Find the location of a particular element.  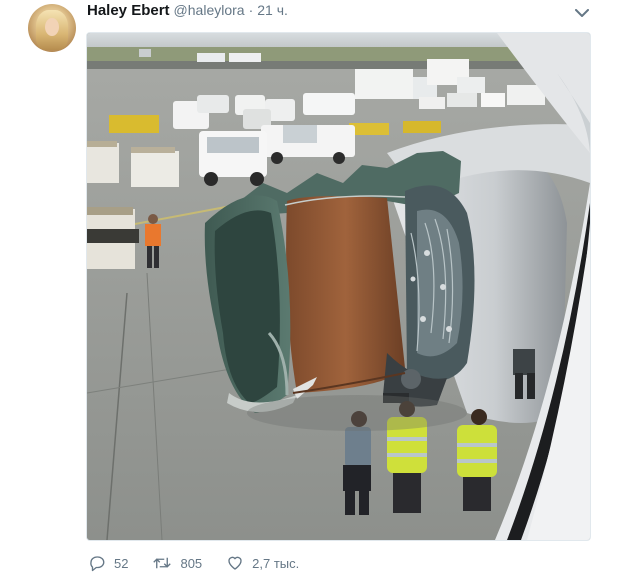

chevron-down-icon is located at coordinates (582, 13).